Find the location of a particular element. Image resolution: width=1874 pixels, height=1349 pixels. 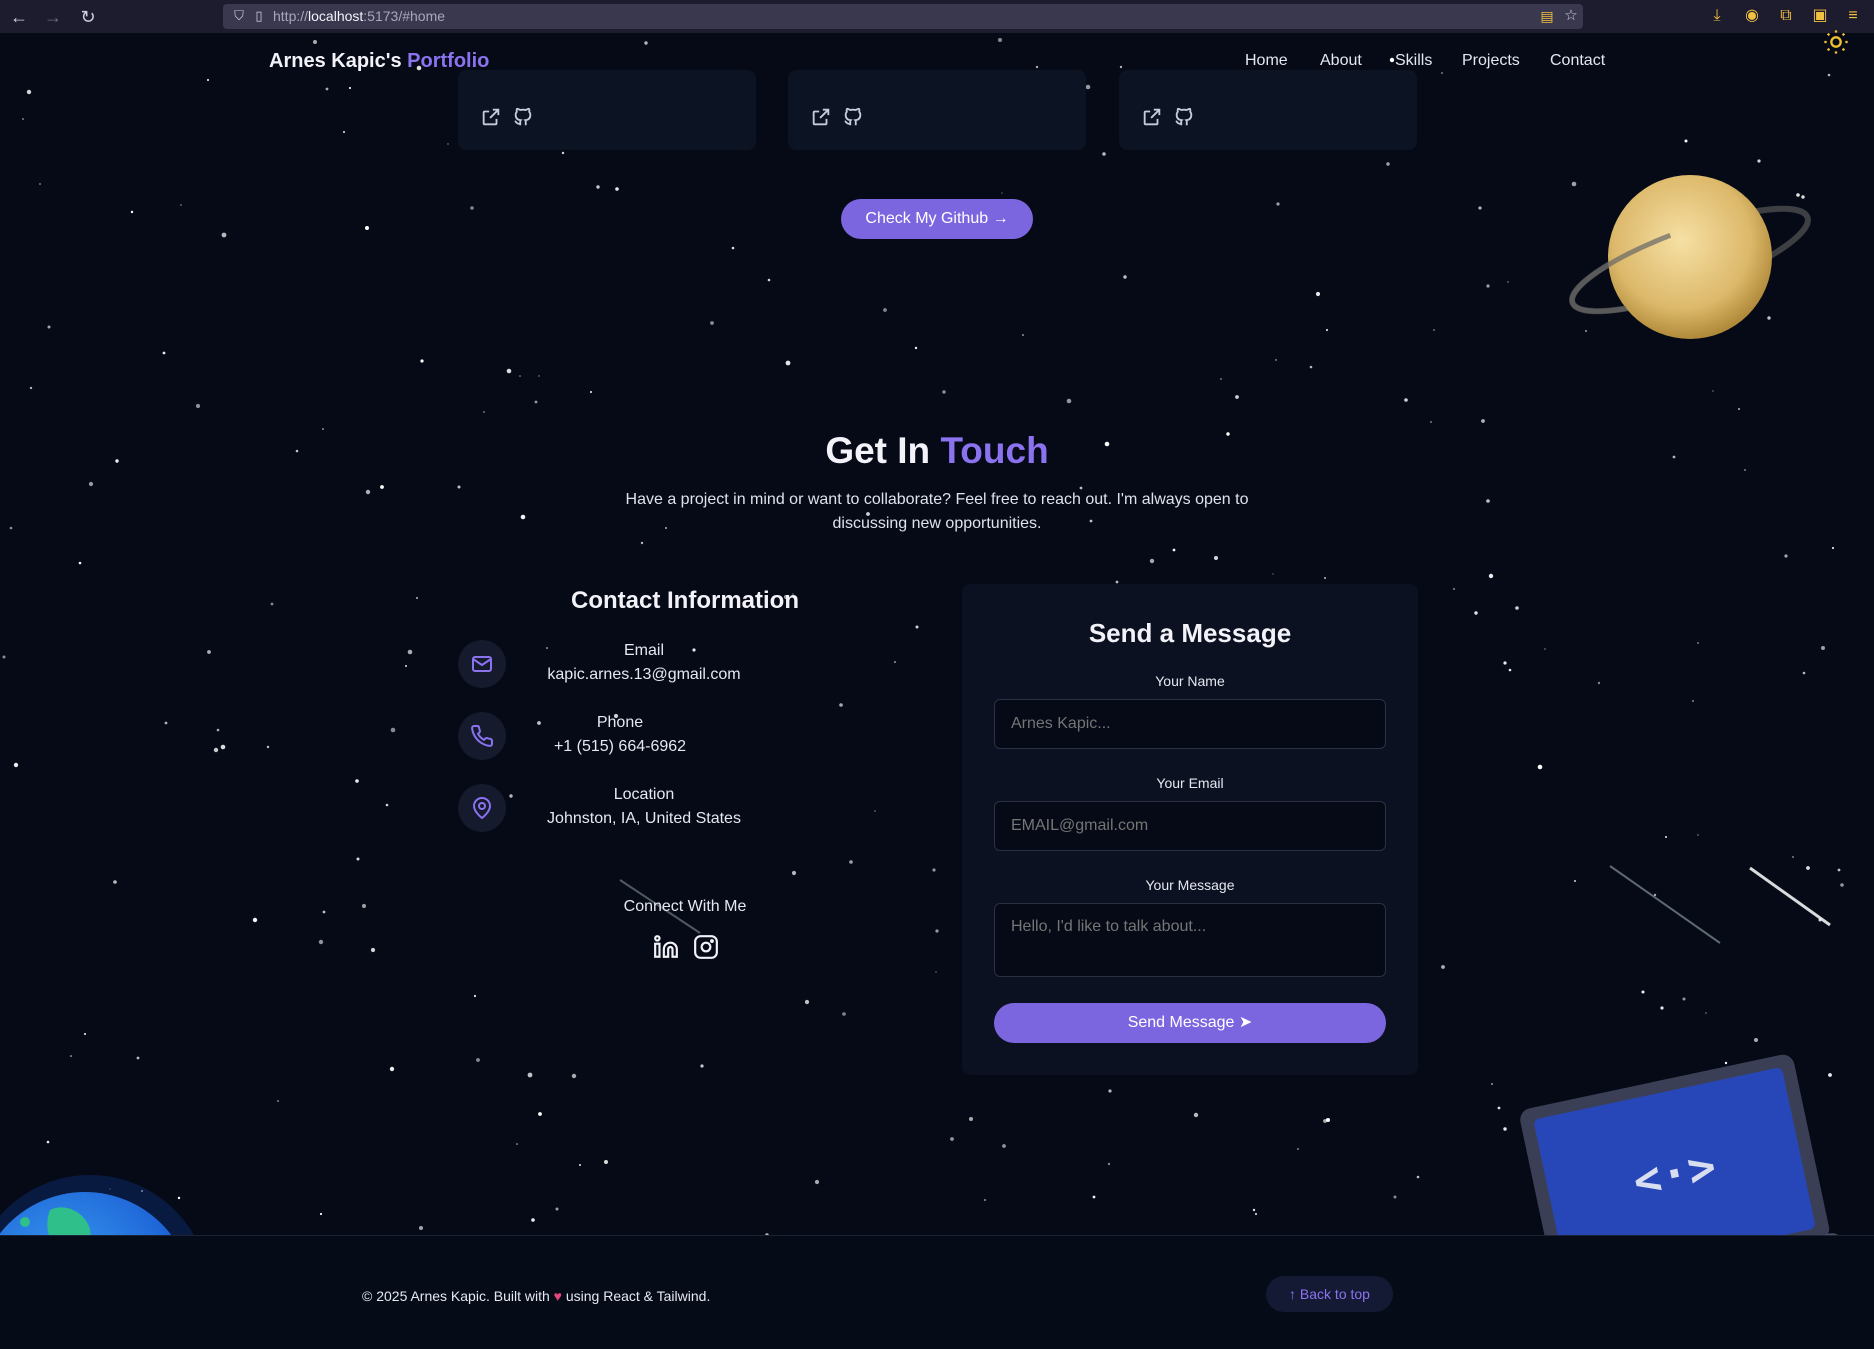

account-icon: ◉ is located at coordinates (1752, 16).